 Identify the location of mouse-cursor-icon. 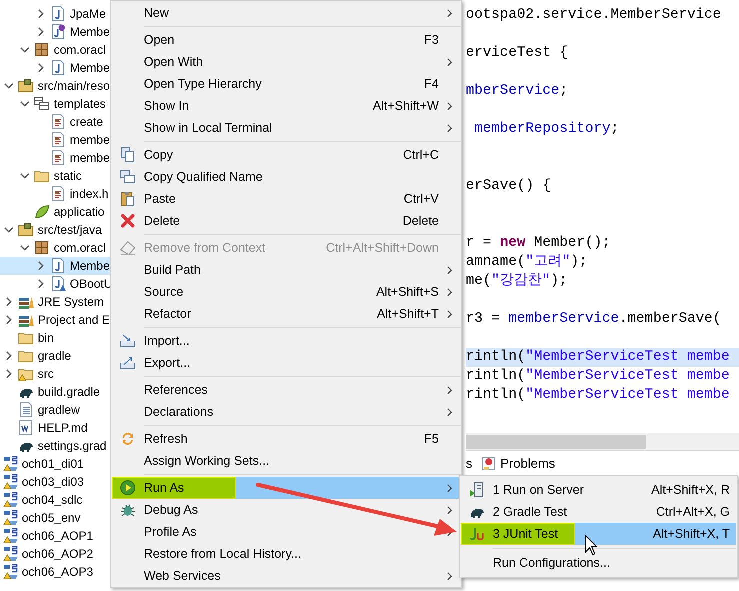
(591, 545).